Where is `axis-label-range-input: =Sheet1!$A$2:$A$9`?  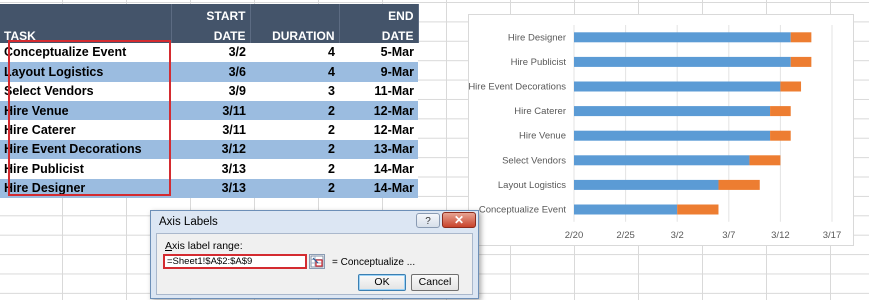
axis-label-range-input: =Sheet1!$A$2:$A$9 is located at coordinates (235, 261).